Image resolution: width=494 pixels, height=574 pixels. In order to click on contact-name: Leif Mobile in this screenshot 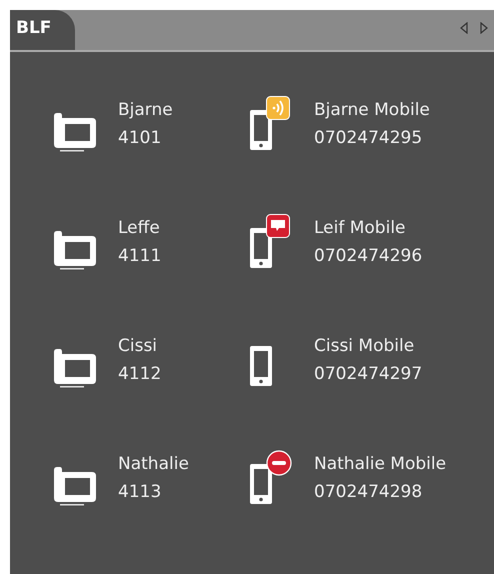, I will do `click(360, 228)`.